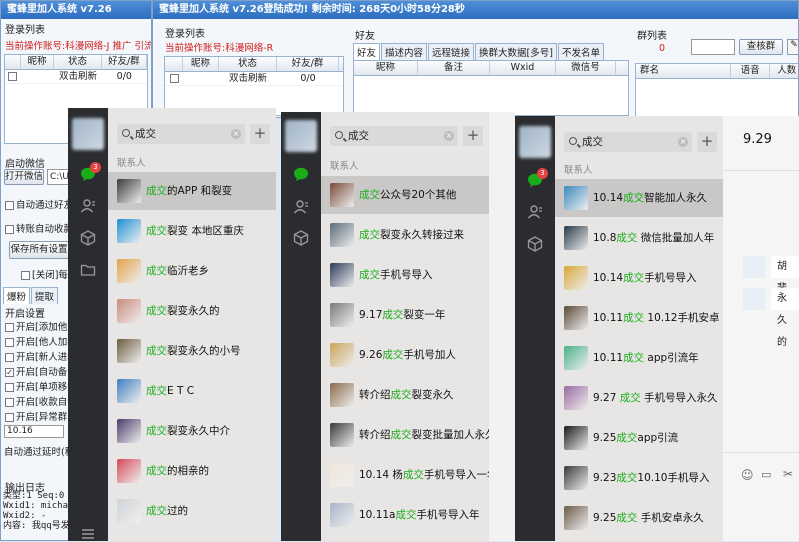 This screenshot has width=799, height=542. Describe the element at coordinates (126, 133) in the screenshot. I see `search-icon` at that location.